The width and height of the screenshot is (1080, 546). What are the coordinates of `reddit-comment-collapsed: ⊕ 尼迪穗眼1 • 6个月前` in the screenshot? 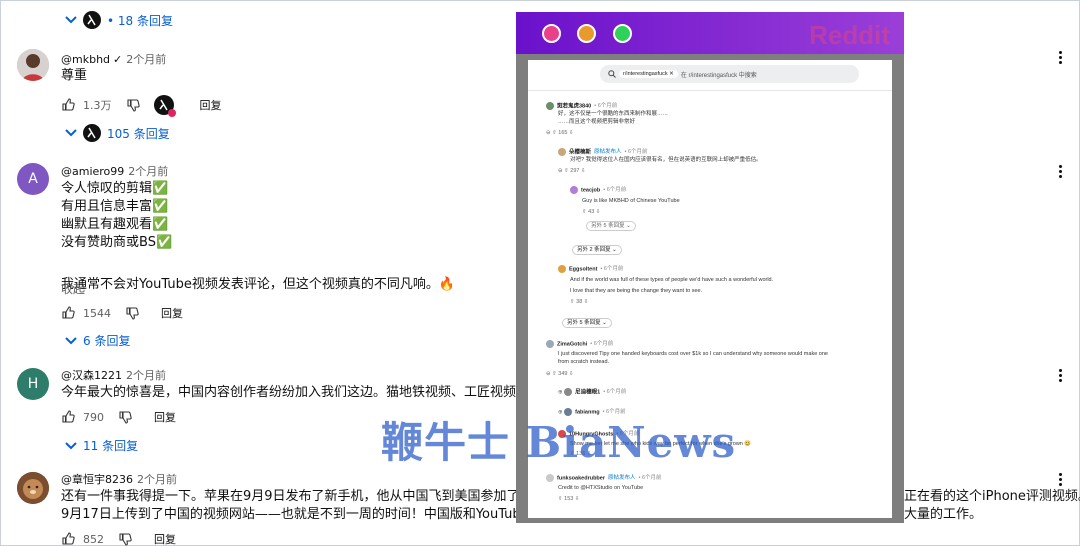 It's located at (592, 392).